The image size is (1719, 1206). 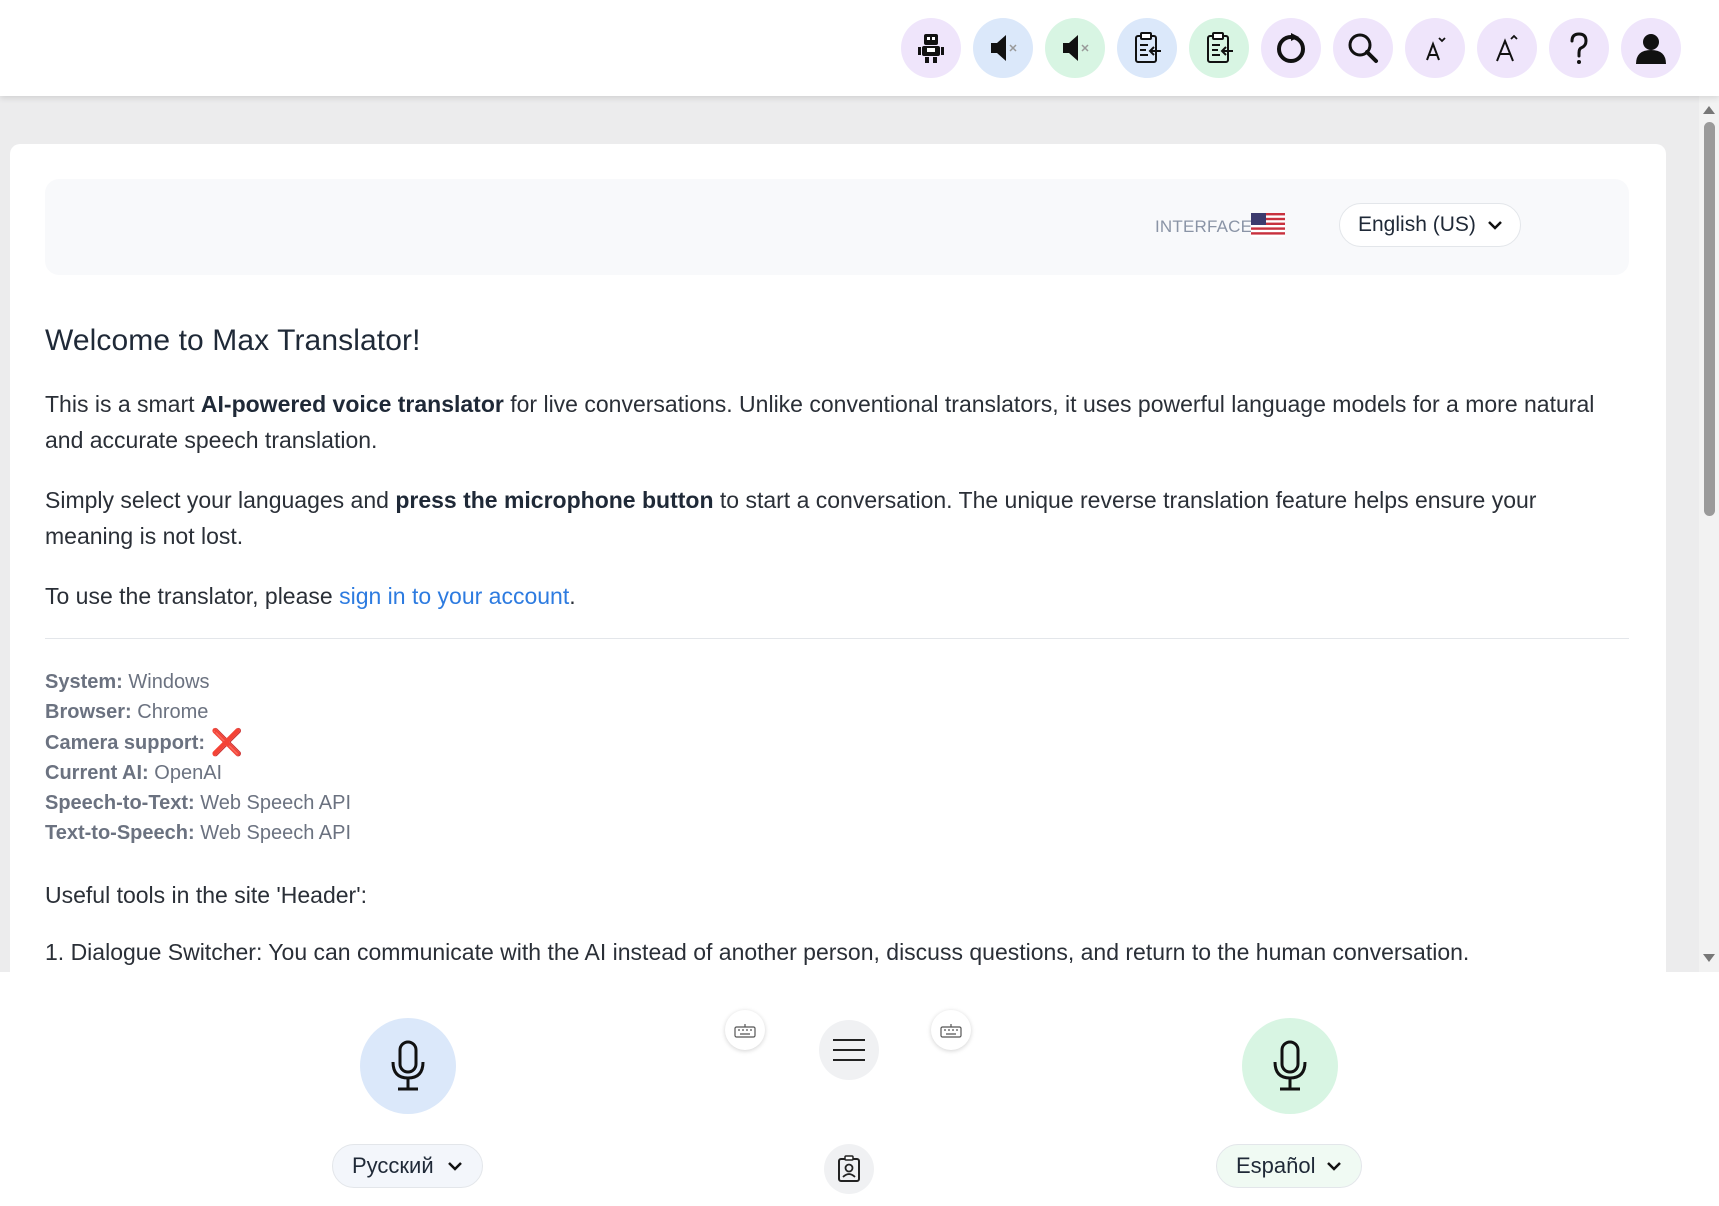 I want to click on search-button, so click(x=1363, y=48).